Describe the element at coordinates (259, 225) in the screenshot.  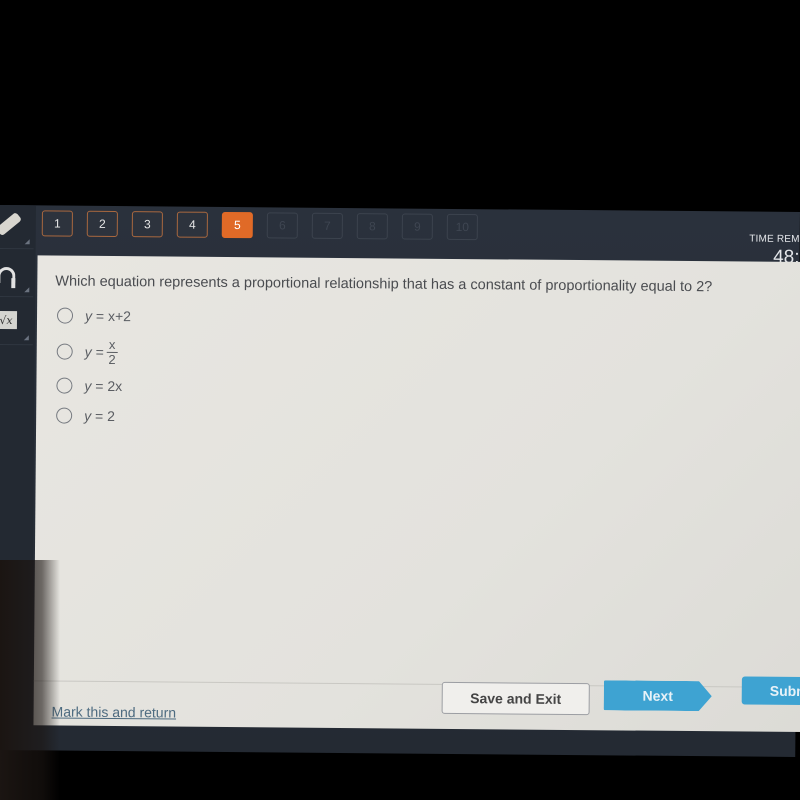
I see `question-navigation: 1 2 3 4 5 6 7 8 9 10` at that location.